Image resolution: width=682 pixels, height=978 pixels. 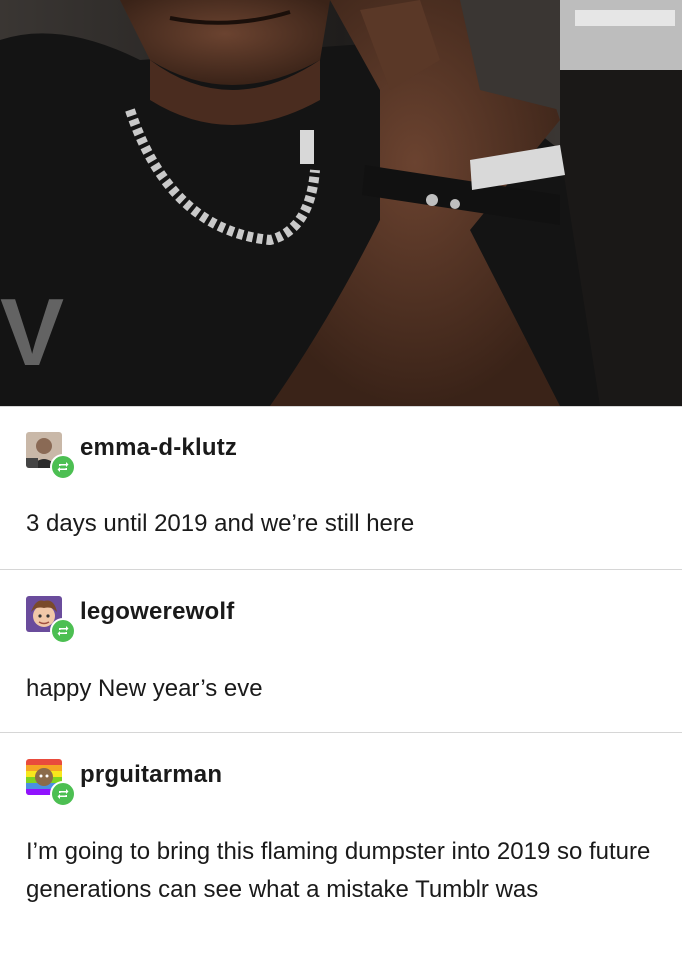 What do you see at coordinates (157, 612) in the screenshot?
I see `username: legowerewolf` at bounding box center [157, 612].